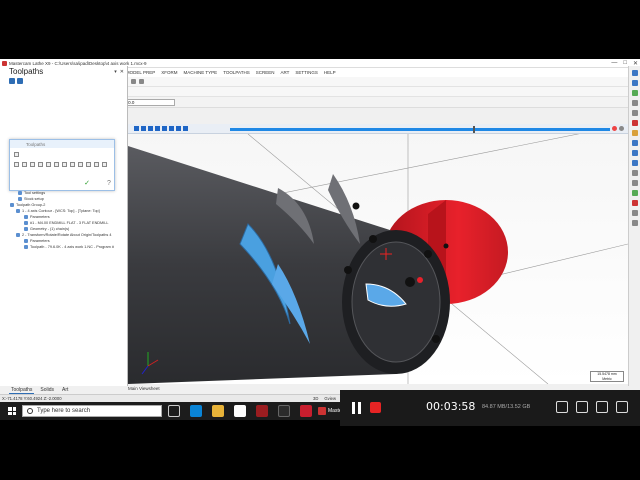 The width and height of the screenshot is (640, 480). I want to click on draw-icon, so click(602, 407).